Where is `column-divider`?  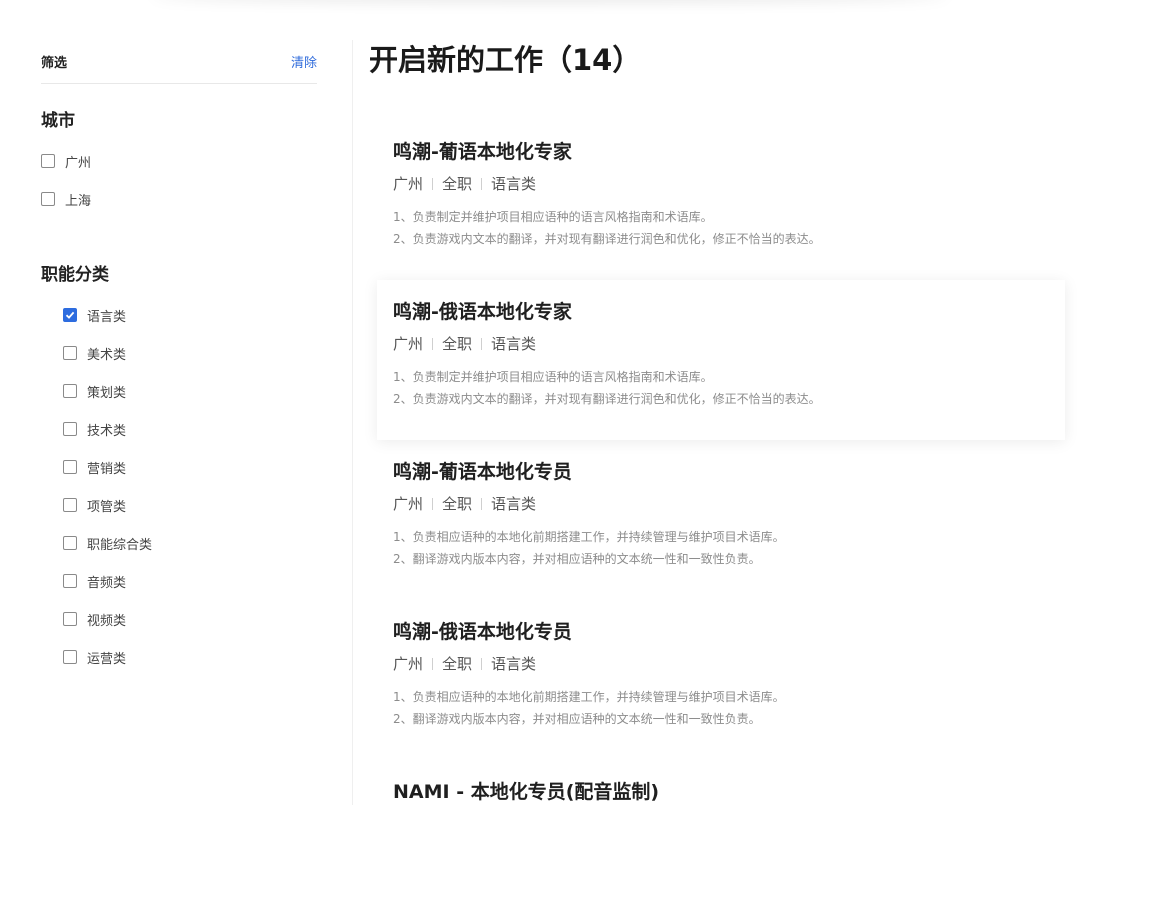 column-divider is located at coordinates (352, 422).